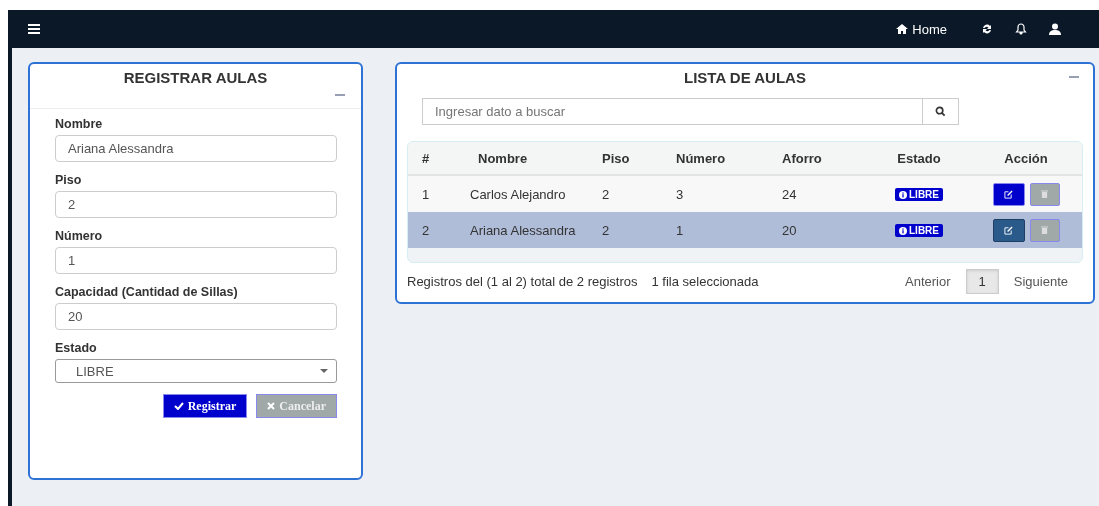 The height and width of the screenshot is (506, 1099). I want to click on field-label: Número, so click(79, 236).